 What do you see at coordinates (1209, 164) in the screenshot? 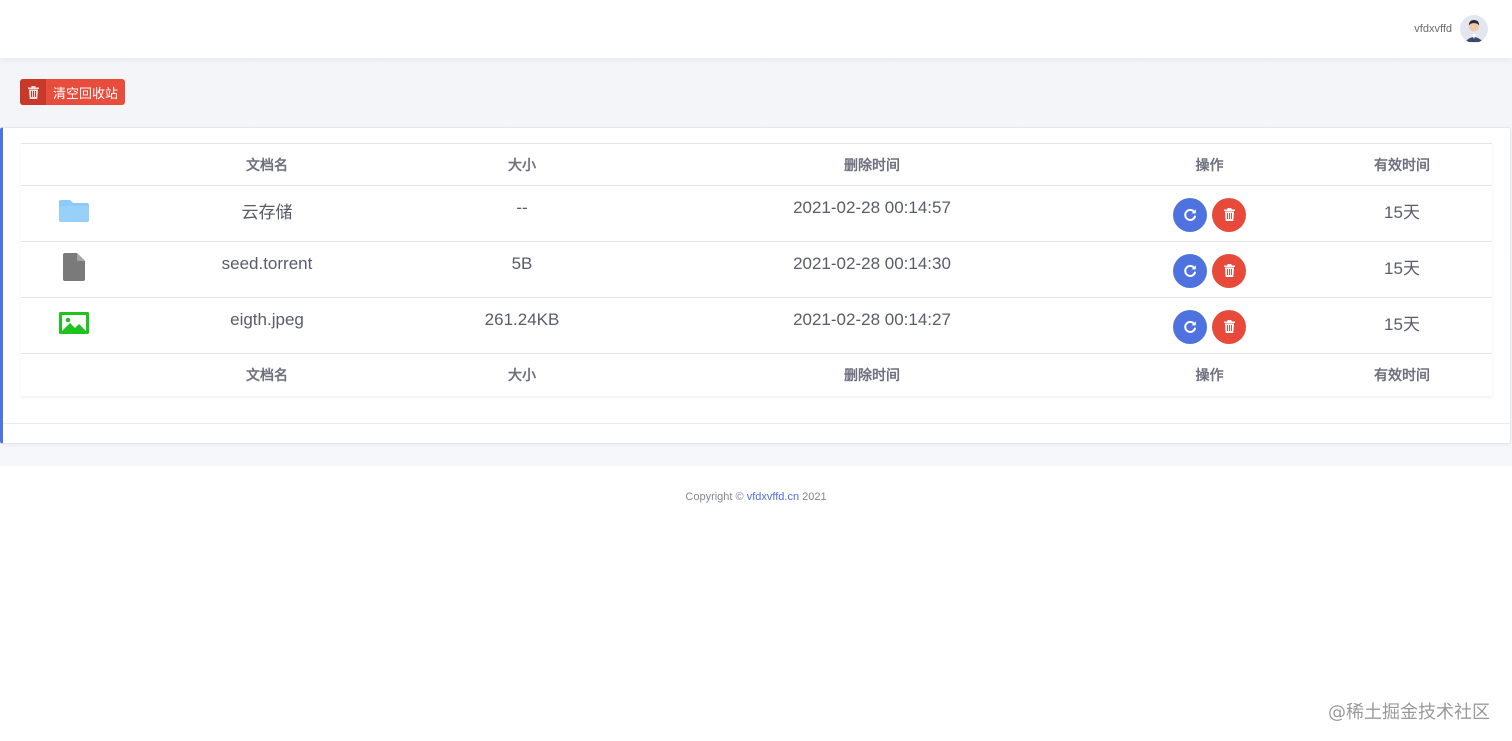
I see `column-header-actions: 操作` at bounding box center [1209, 164].